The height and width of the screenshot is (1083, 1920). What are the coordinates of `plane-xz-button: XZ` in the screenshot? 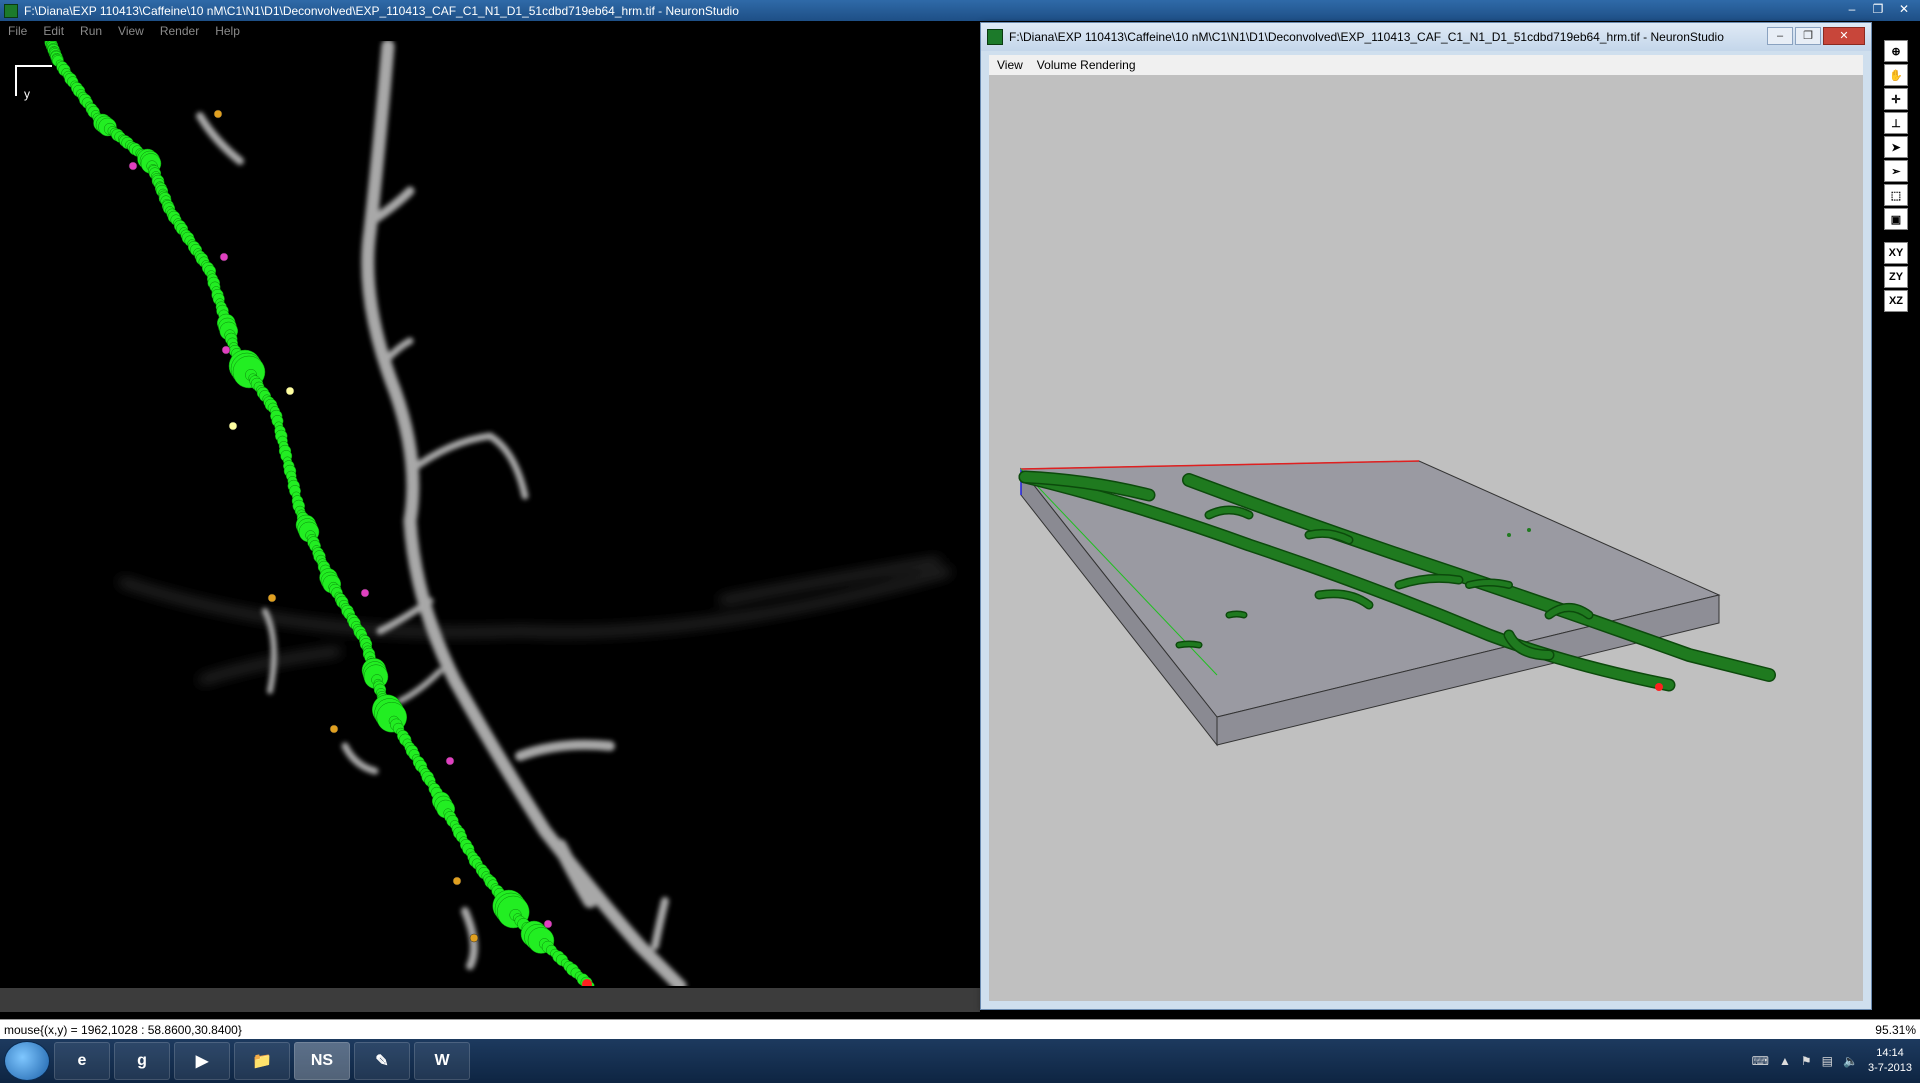 It's located at (1896, 301).